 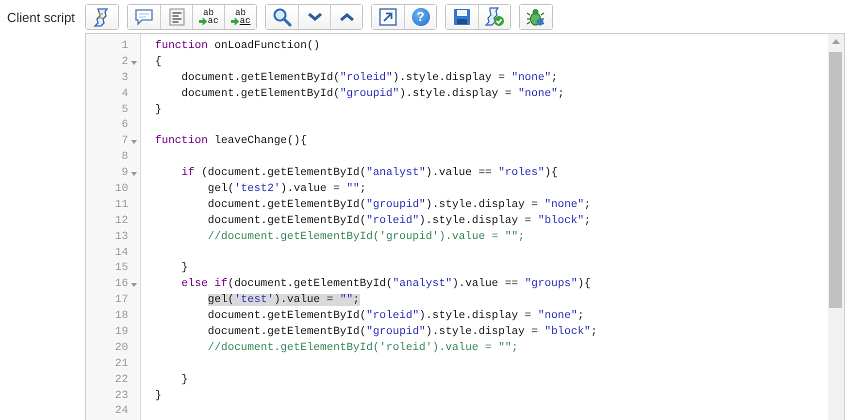 What do you see at coordinates (121, 237) in the screenshot?
I see `line-number: 13` at bounding box center [121, 237].